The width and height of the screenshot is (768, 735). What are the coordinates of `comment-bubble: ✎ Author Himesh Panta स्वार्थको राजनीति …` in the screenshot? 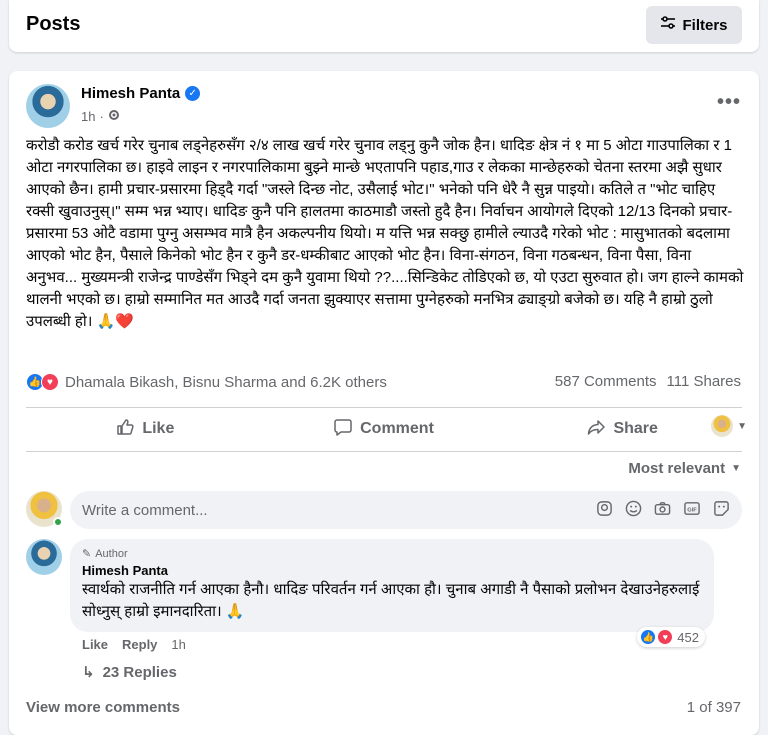 It's located at (392, 585).